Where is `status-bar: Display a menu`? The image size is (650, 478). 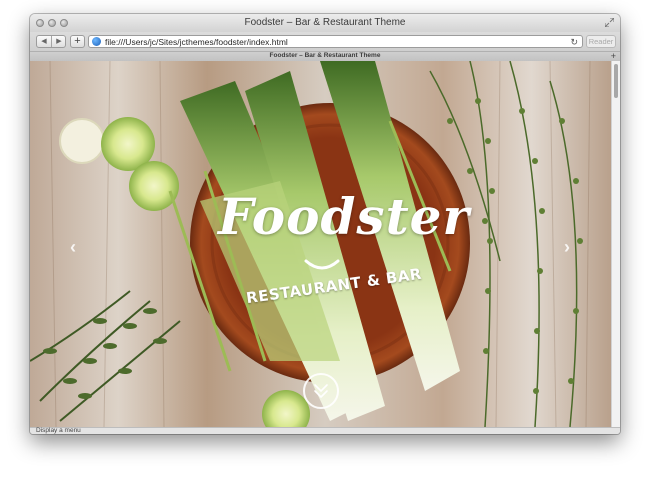
status-bar: Display a menu is located at coordinates (325, 430).